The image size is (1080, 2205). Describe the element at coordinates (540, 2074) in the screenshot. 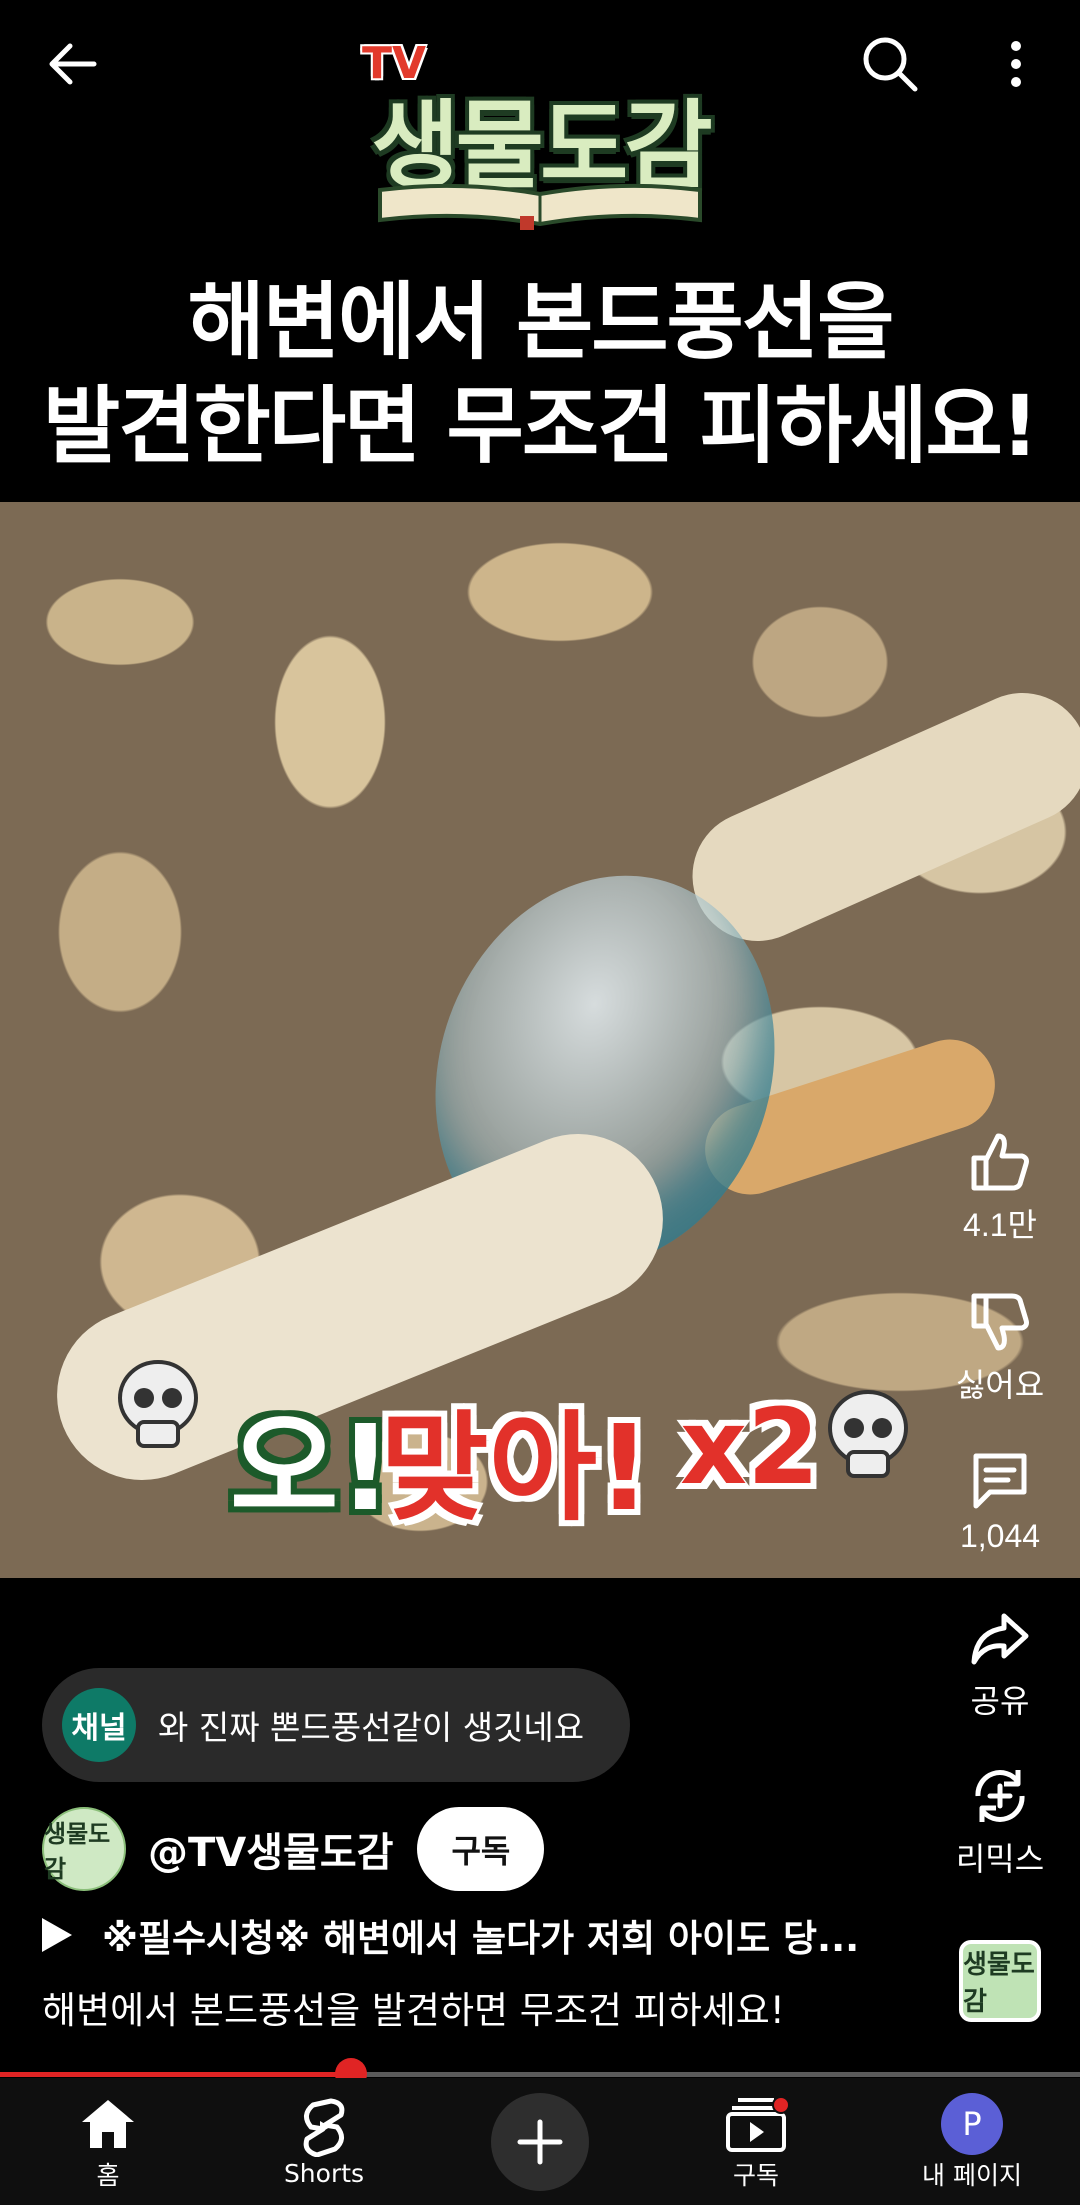

I see `progress-bar` at that location.